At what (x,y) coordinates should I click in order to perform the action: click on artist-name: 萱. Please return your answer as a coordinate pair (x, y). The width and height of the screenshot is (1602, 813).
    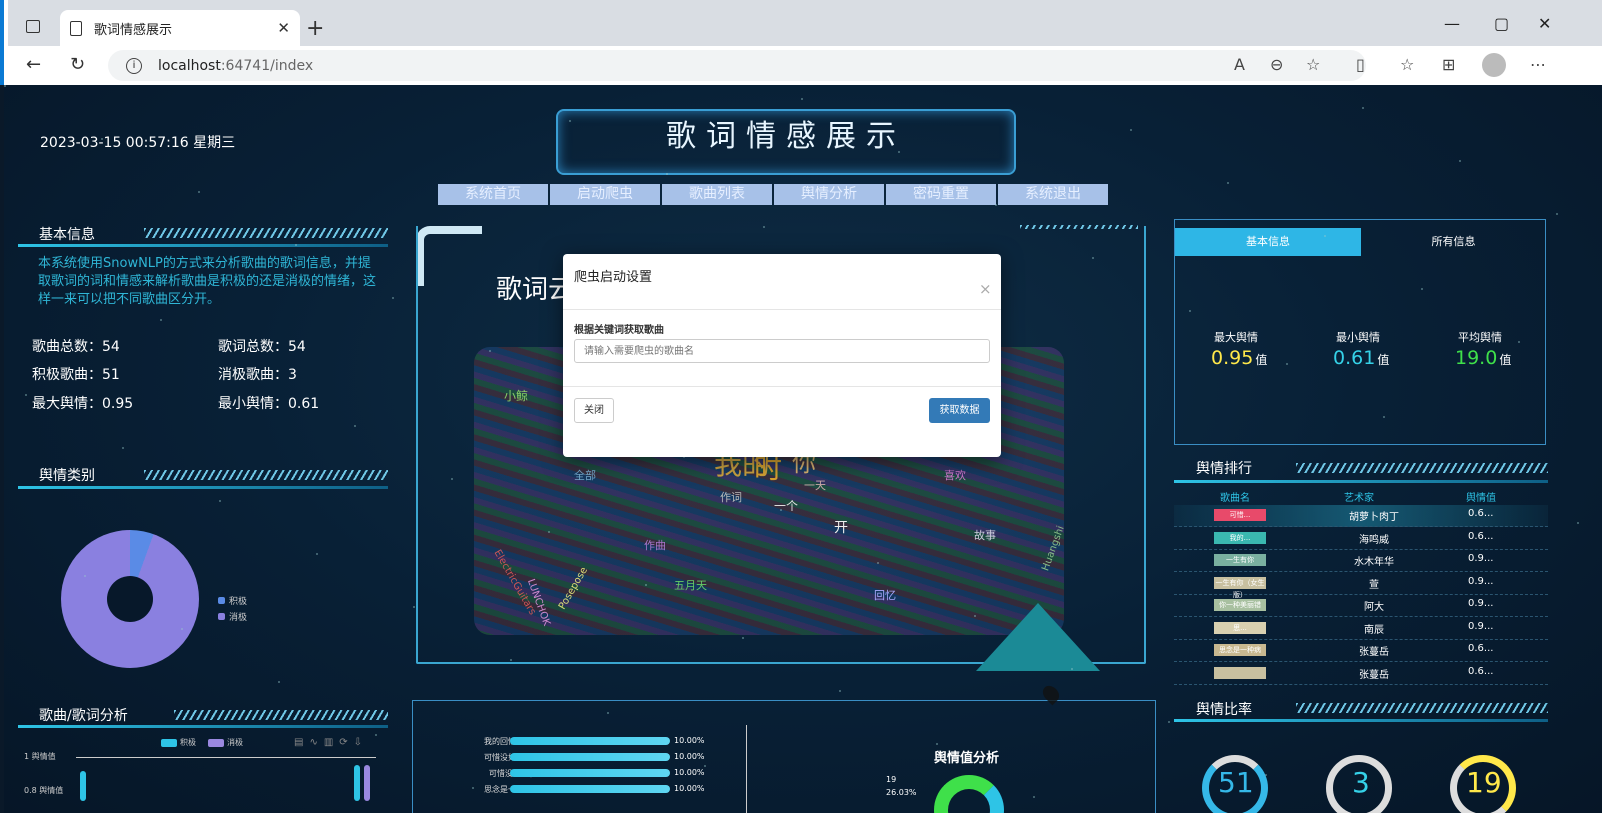
    Looking at the image, I should click on (1374, 585).